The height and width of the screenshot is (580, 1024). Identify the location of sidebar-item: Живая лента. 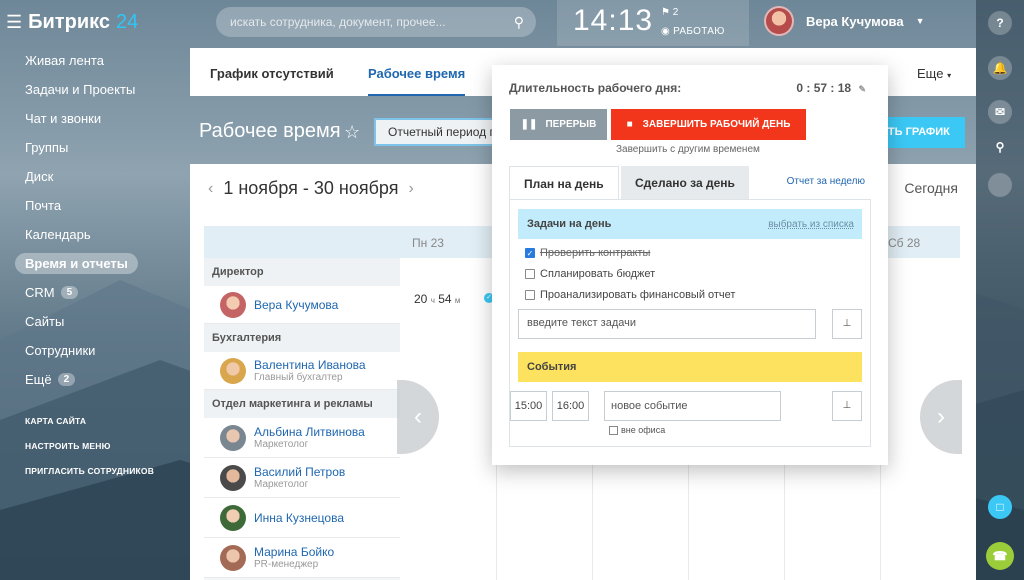
(95, 60).